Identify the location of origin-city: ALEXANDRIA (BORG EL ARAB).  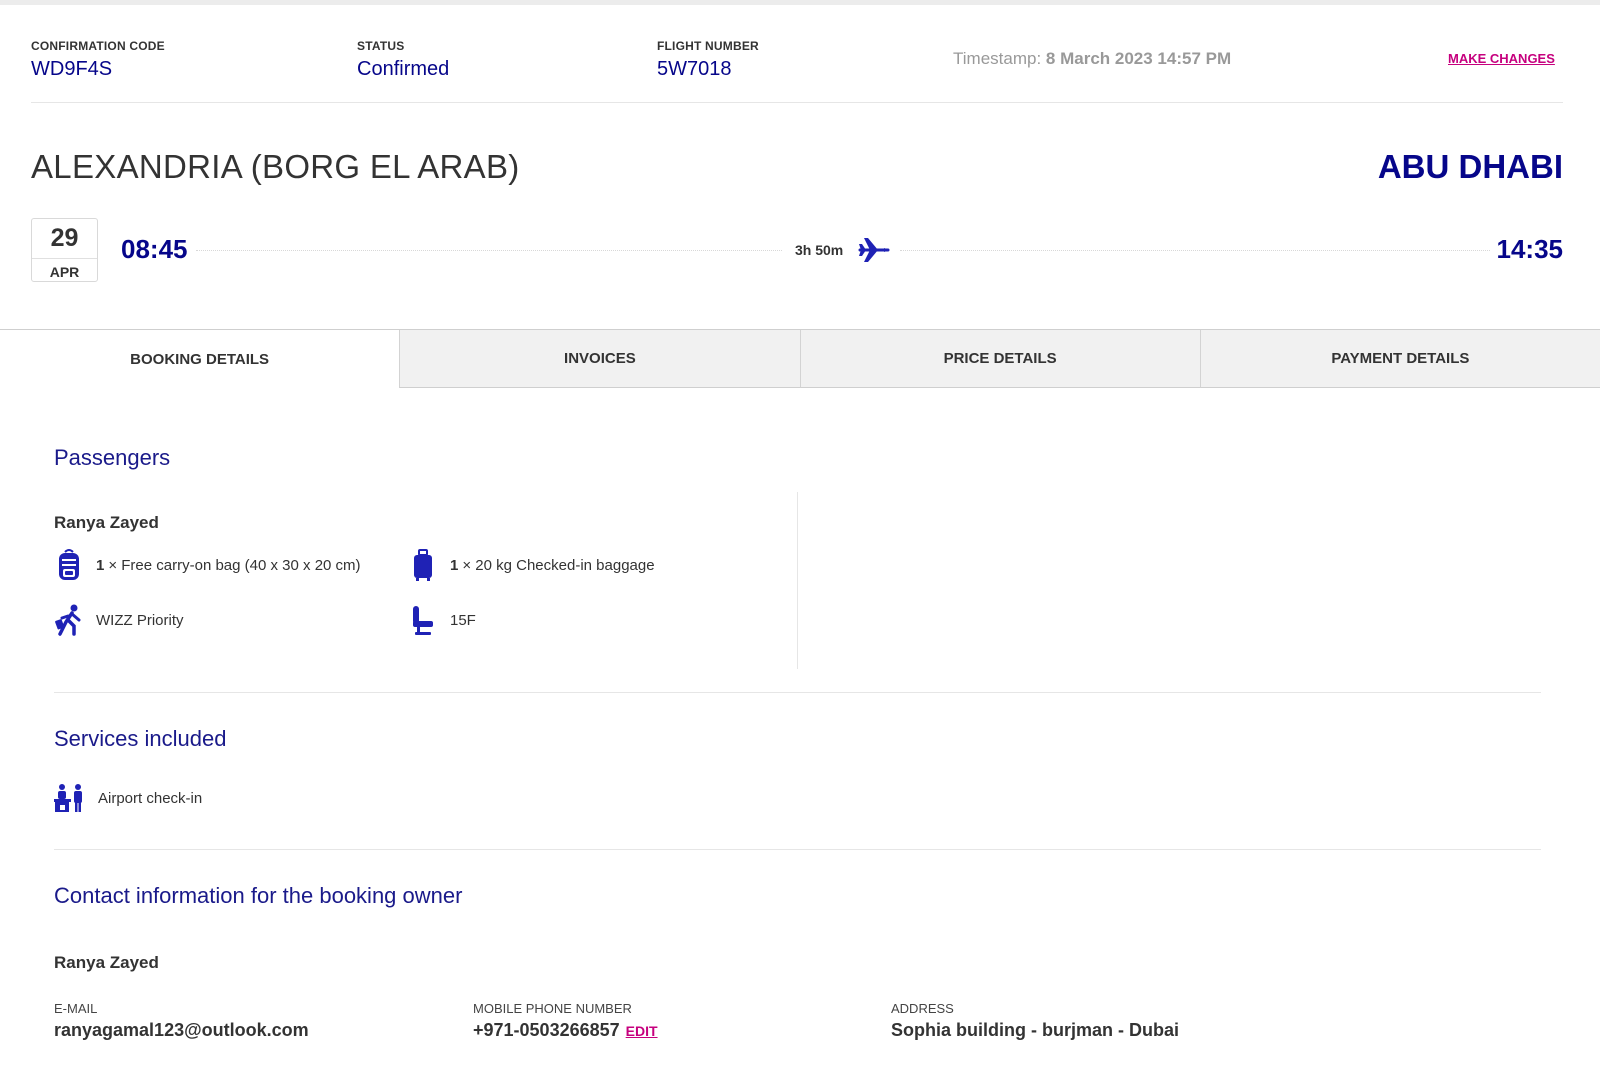
(275, 166).